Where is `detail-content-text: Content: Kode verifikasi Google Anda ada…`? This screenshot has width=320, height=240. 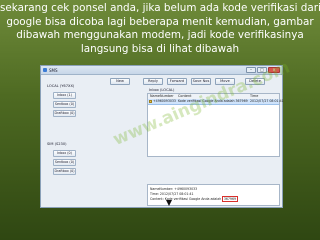 detail-content-text: Content: Kode verifikasi Google Anda ada… is located at coordinates (186, 199).